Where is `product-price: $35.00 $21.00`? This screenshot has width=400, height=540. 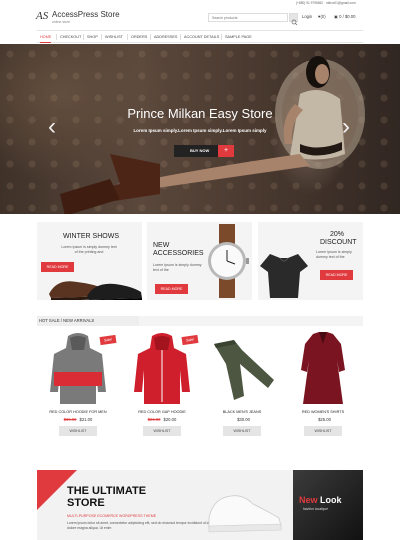
product-price: $35.00 $21.00 is located at coordinates (78, 419).